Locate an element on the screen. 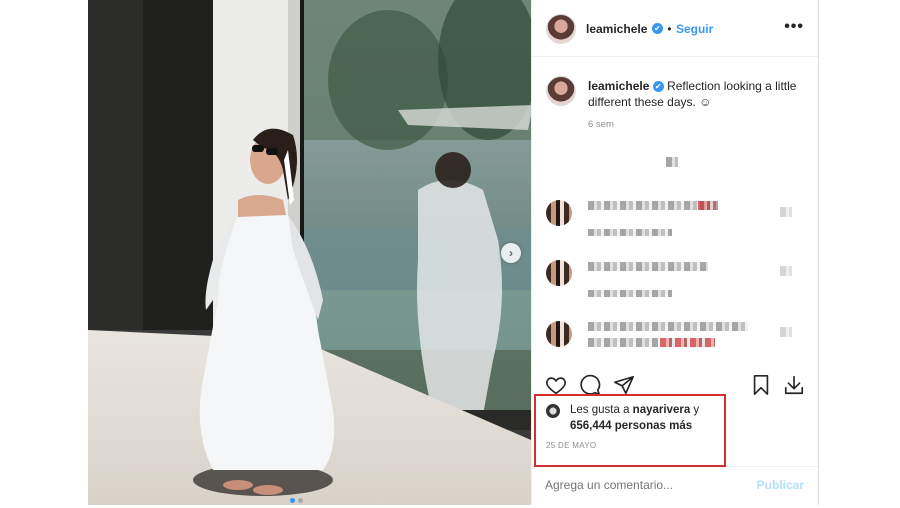 This screenshot has width=900, height=508. comment-icon is located at coordinates (590, 385).